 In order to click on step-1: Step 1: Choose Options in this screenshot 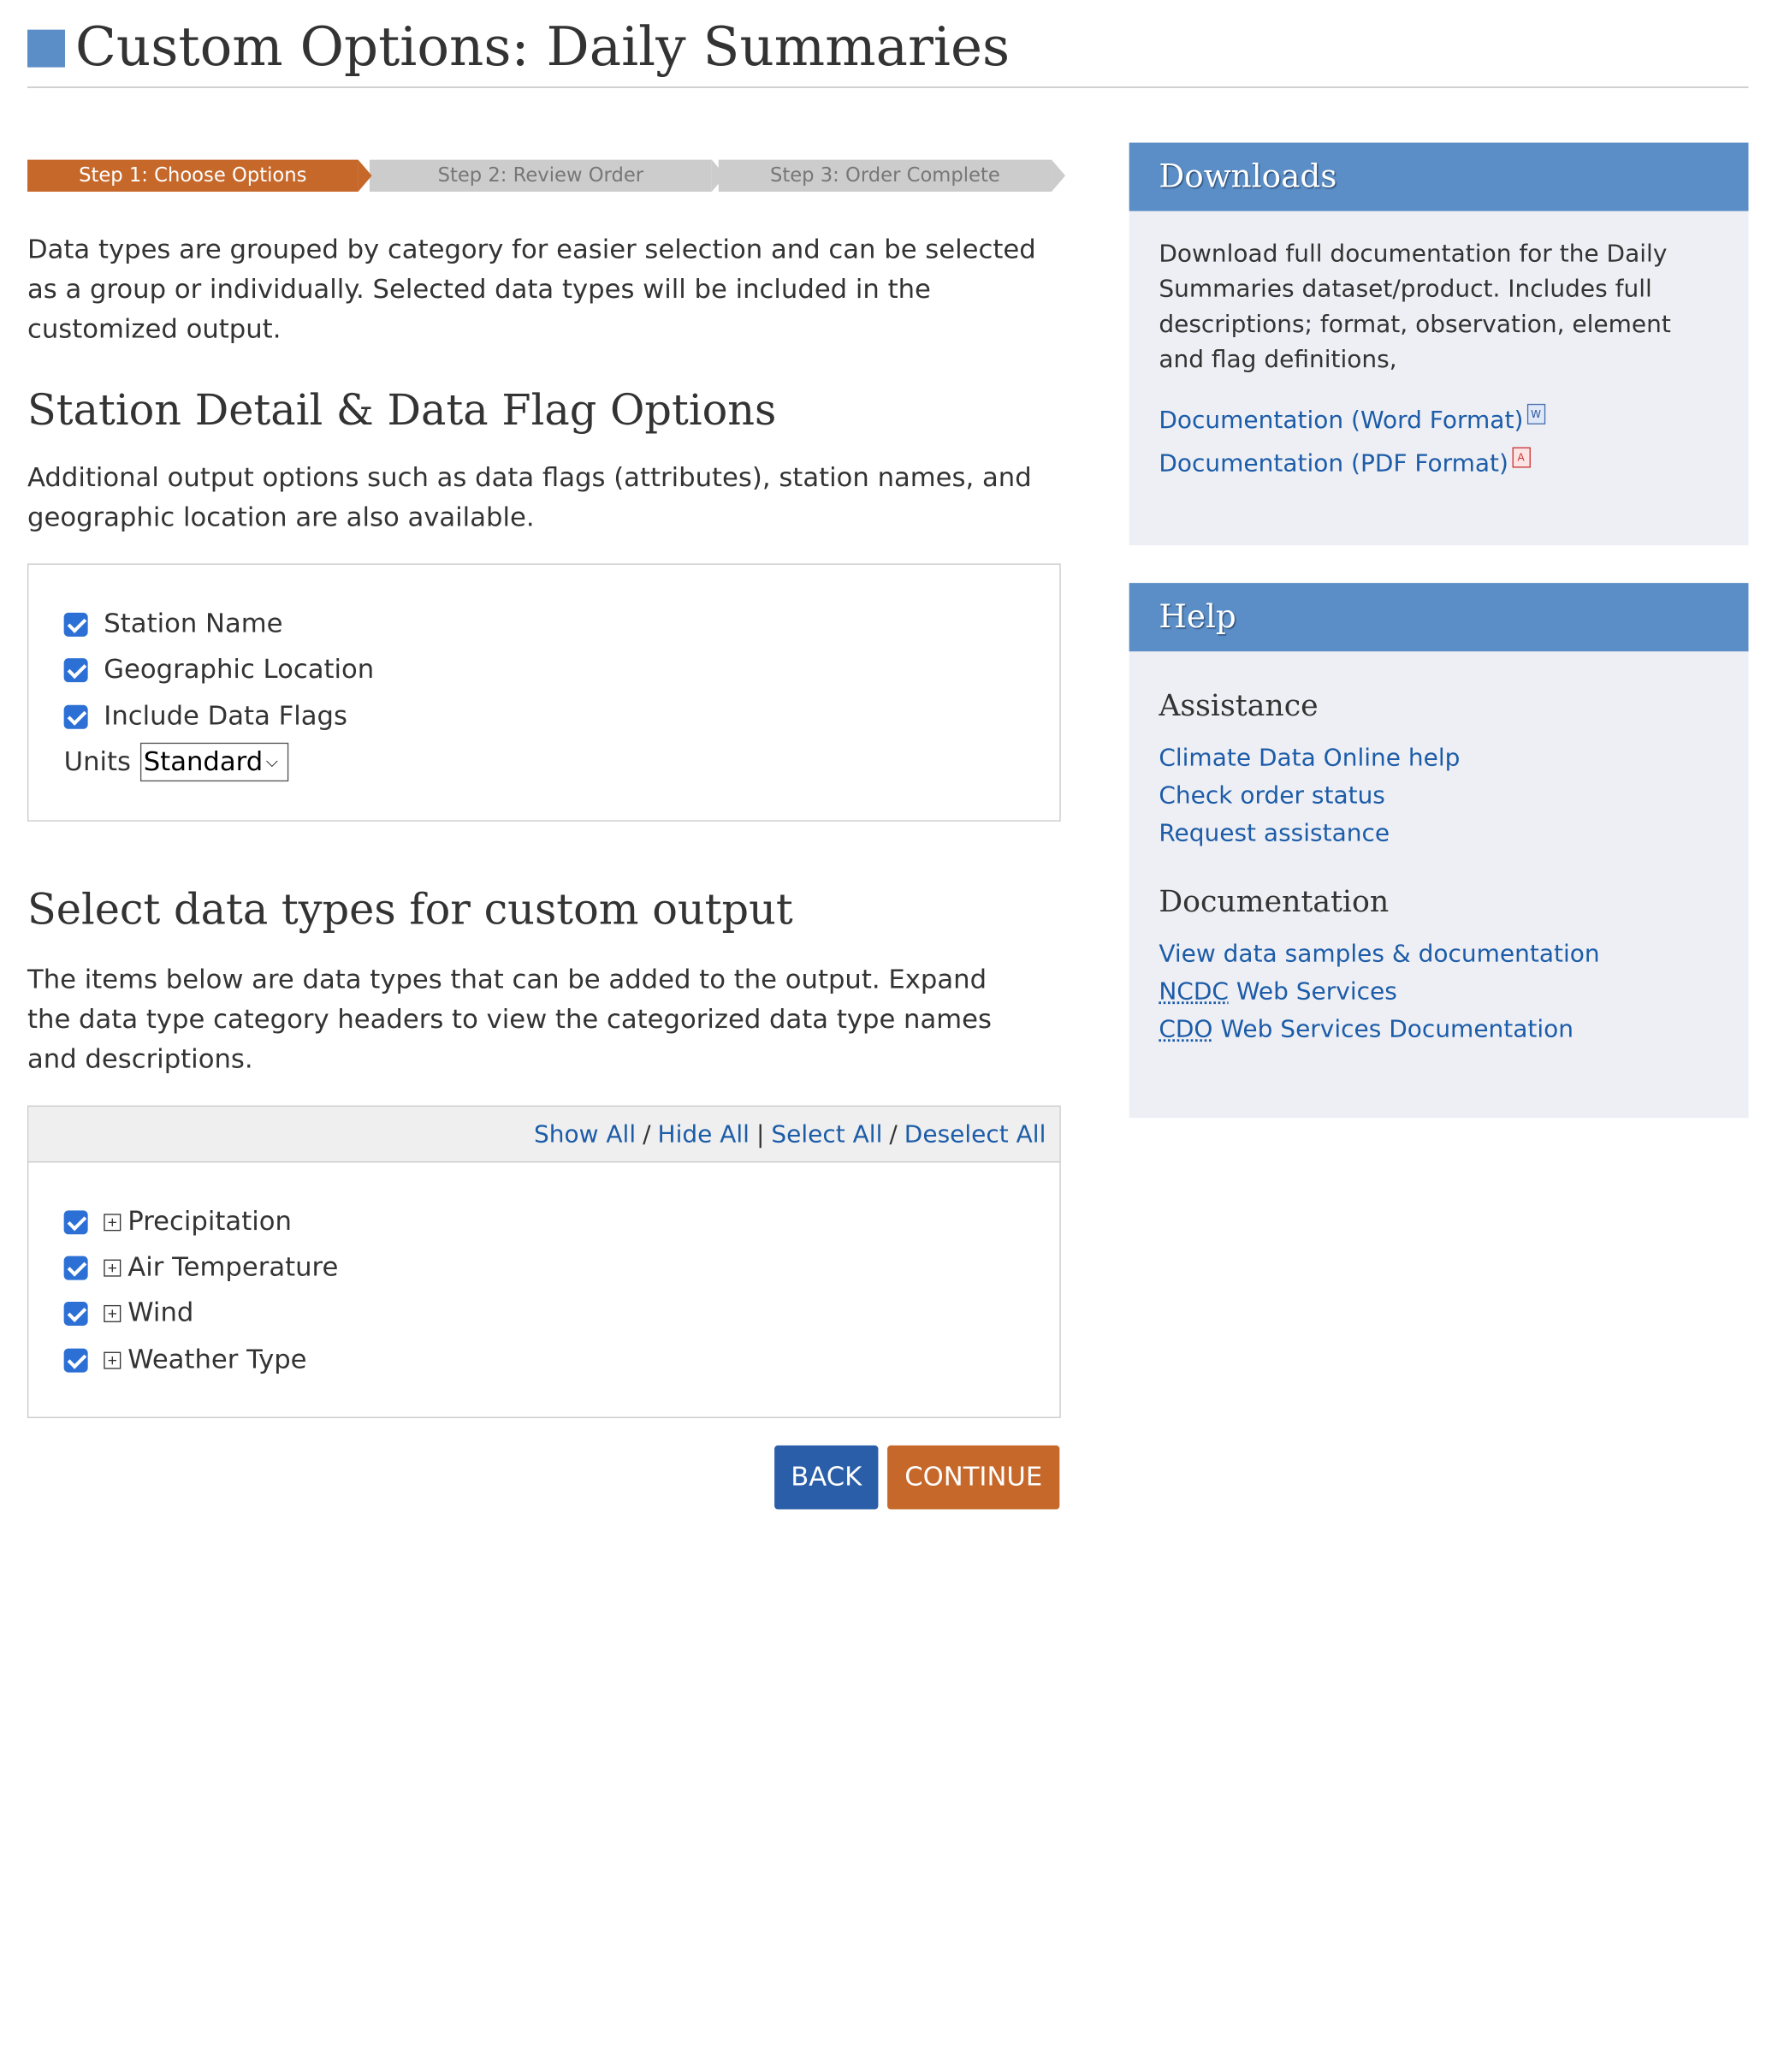, I will do `click(193, 176)`.